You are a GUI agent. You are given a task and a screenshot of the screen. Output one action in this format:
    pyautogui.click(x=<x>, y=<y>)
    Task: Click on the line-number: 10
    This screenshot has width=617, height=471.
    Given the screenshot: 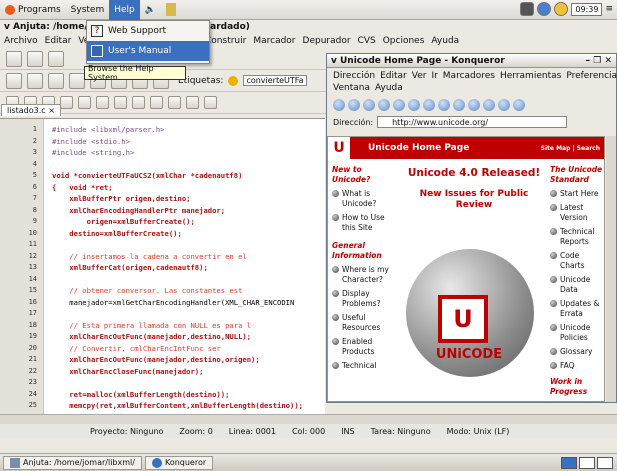 What is the action you would take?
    pyautogui.click(x=32, y=232)
    